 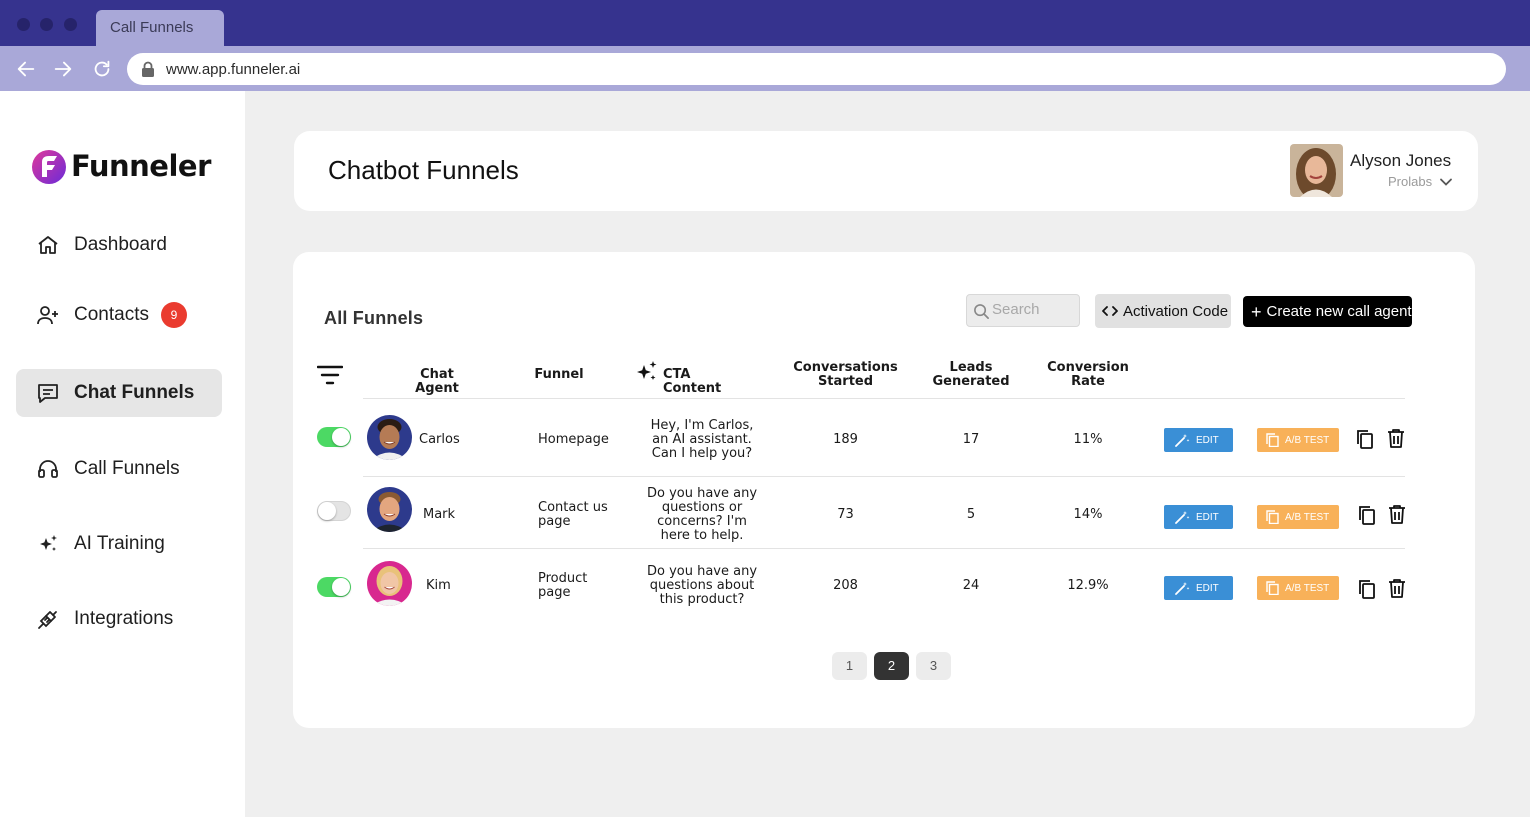 I want to click on column-header-conversations: Conversations Started, so click(x=845, y=375).